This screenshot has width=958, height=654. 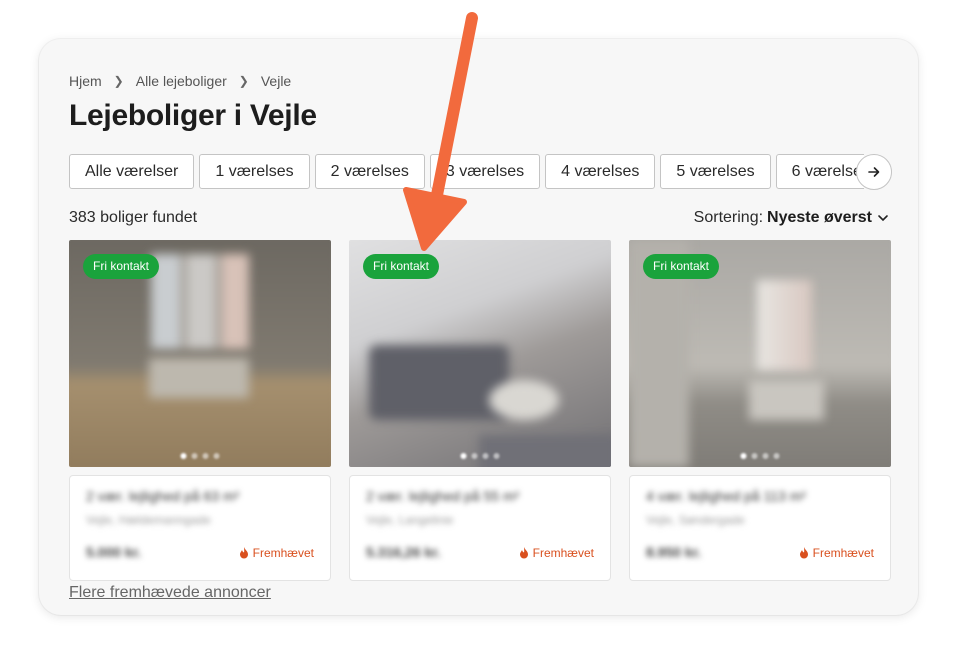 What do you see at coordinates (276, 81) in the screenshot?
I see `breadcrumb-current: Vejle` at bounding box center [276, 81].